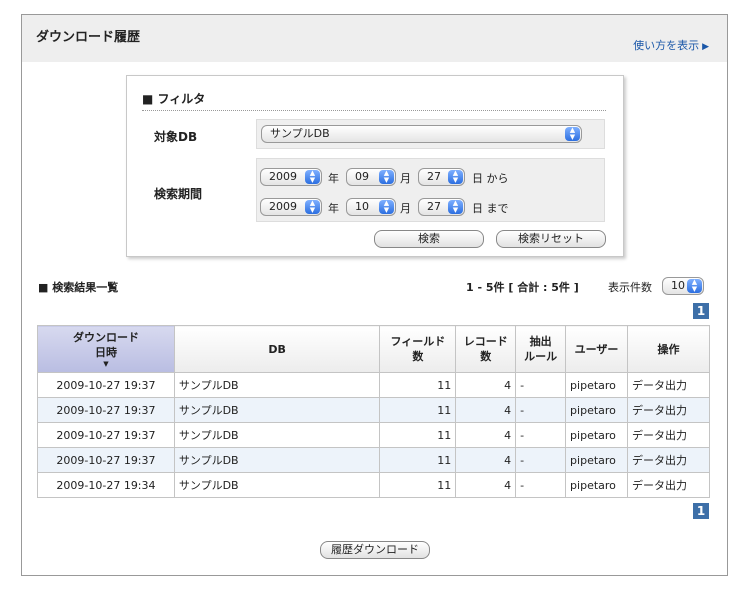 Image resolution: width=750 pixels, height=591 pixels. I want to click on search-button: 検索, so click(429, 239).